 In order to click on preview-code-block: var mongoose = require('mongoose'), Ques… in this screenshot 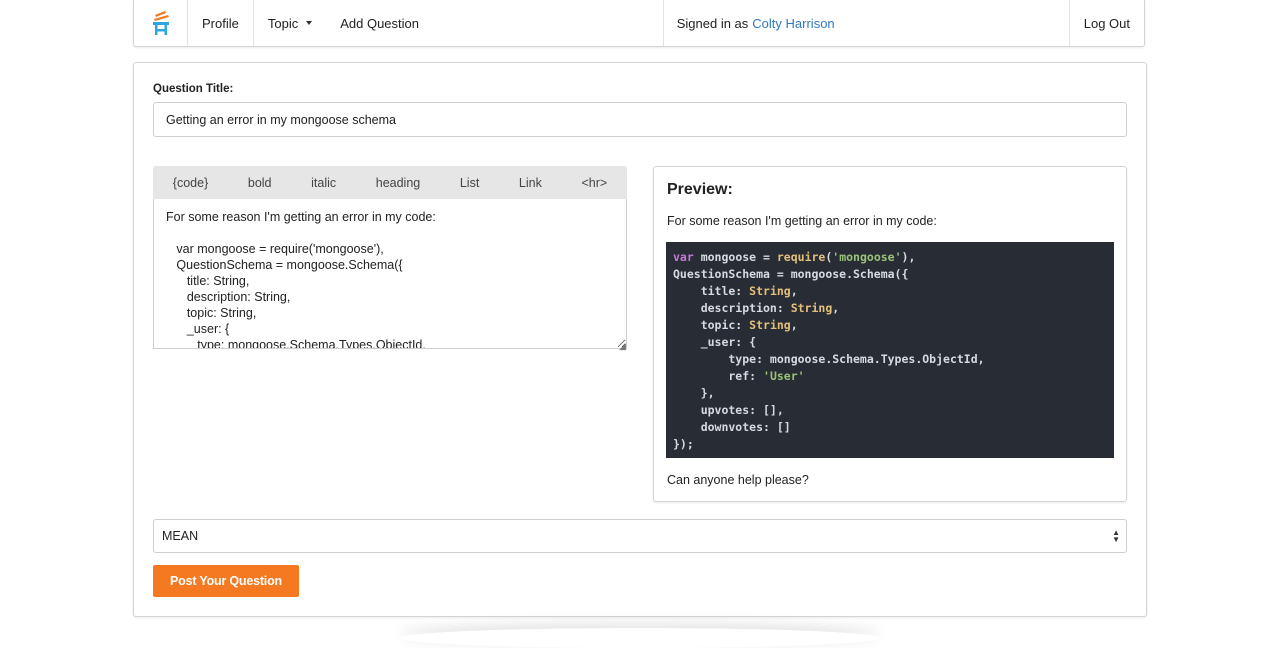, I will do `click(890, 350)`.